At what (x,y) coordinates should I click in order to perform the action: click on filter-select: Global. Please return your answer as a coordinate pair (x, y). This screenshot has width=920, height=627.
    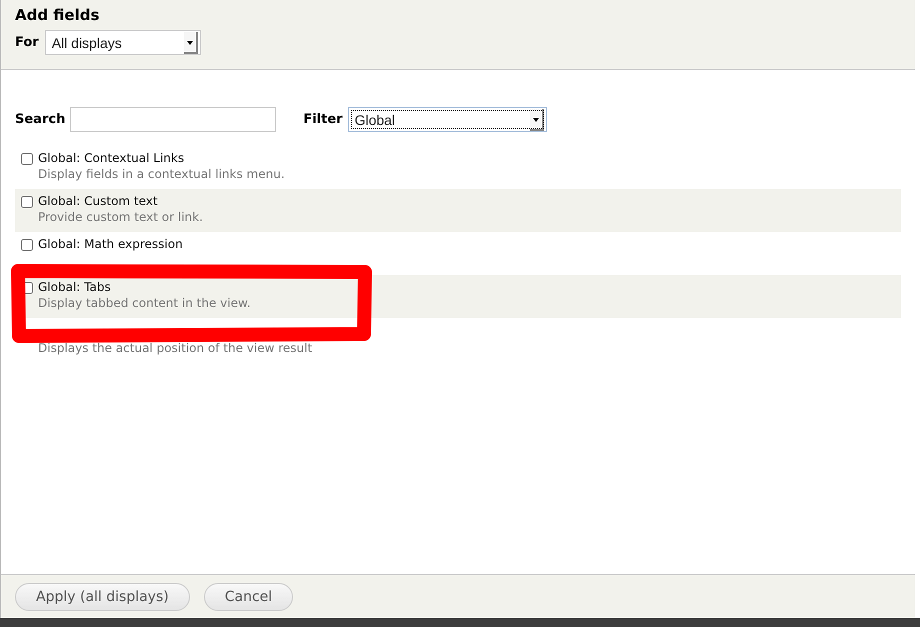
    Looking at the image, I should click on (447, 119).